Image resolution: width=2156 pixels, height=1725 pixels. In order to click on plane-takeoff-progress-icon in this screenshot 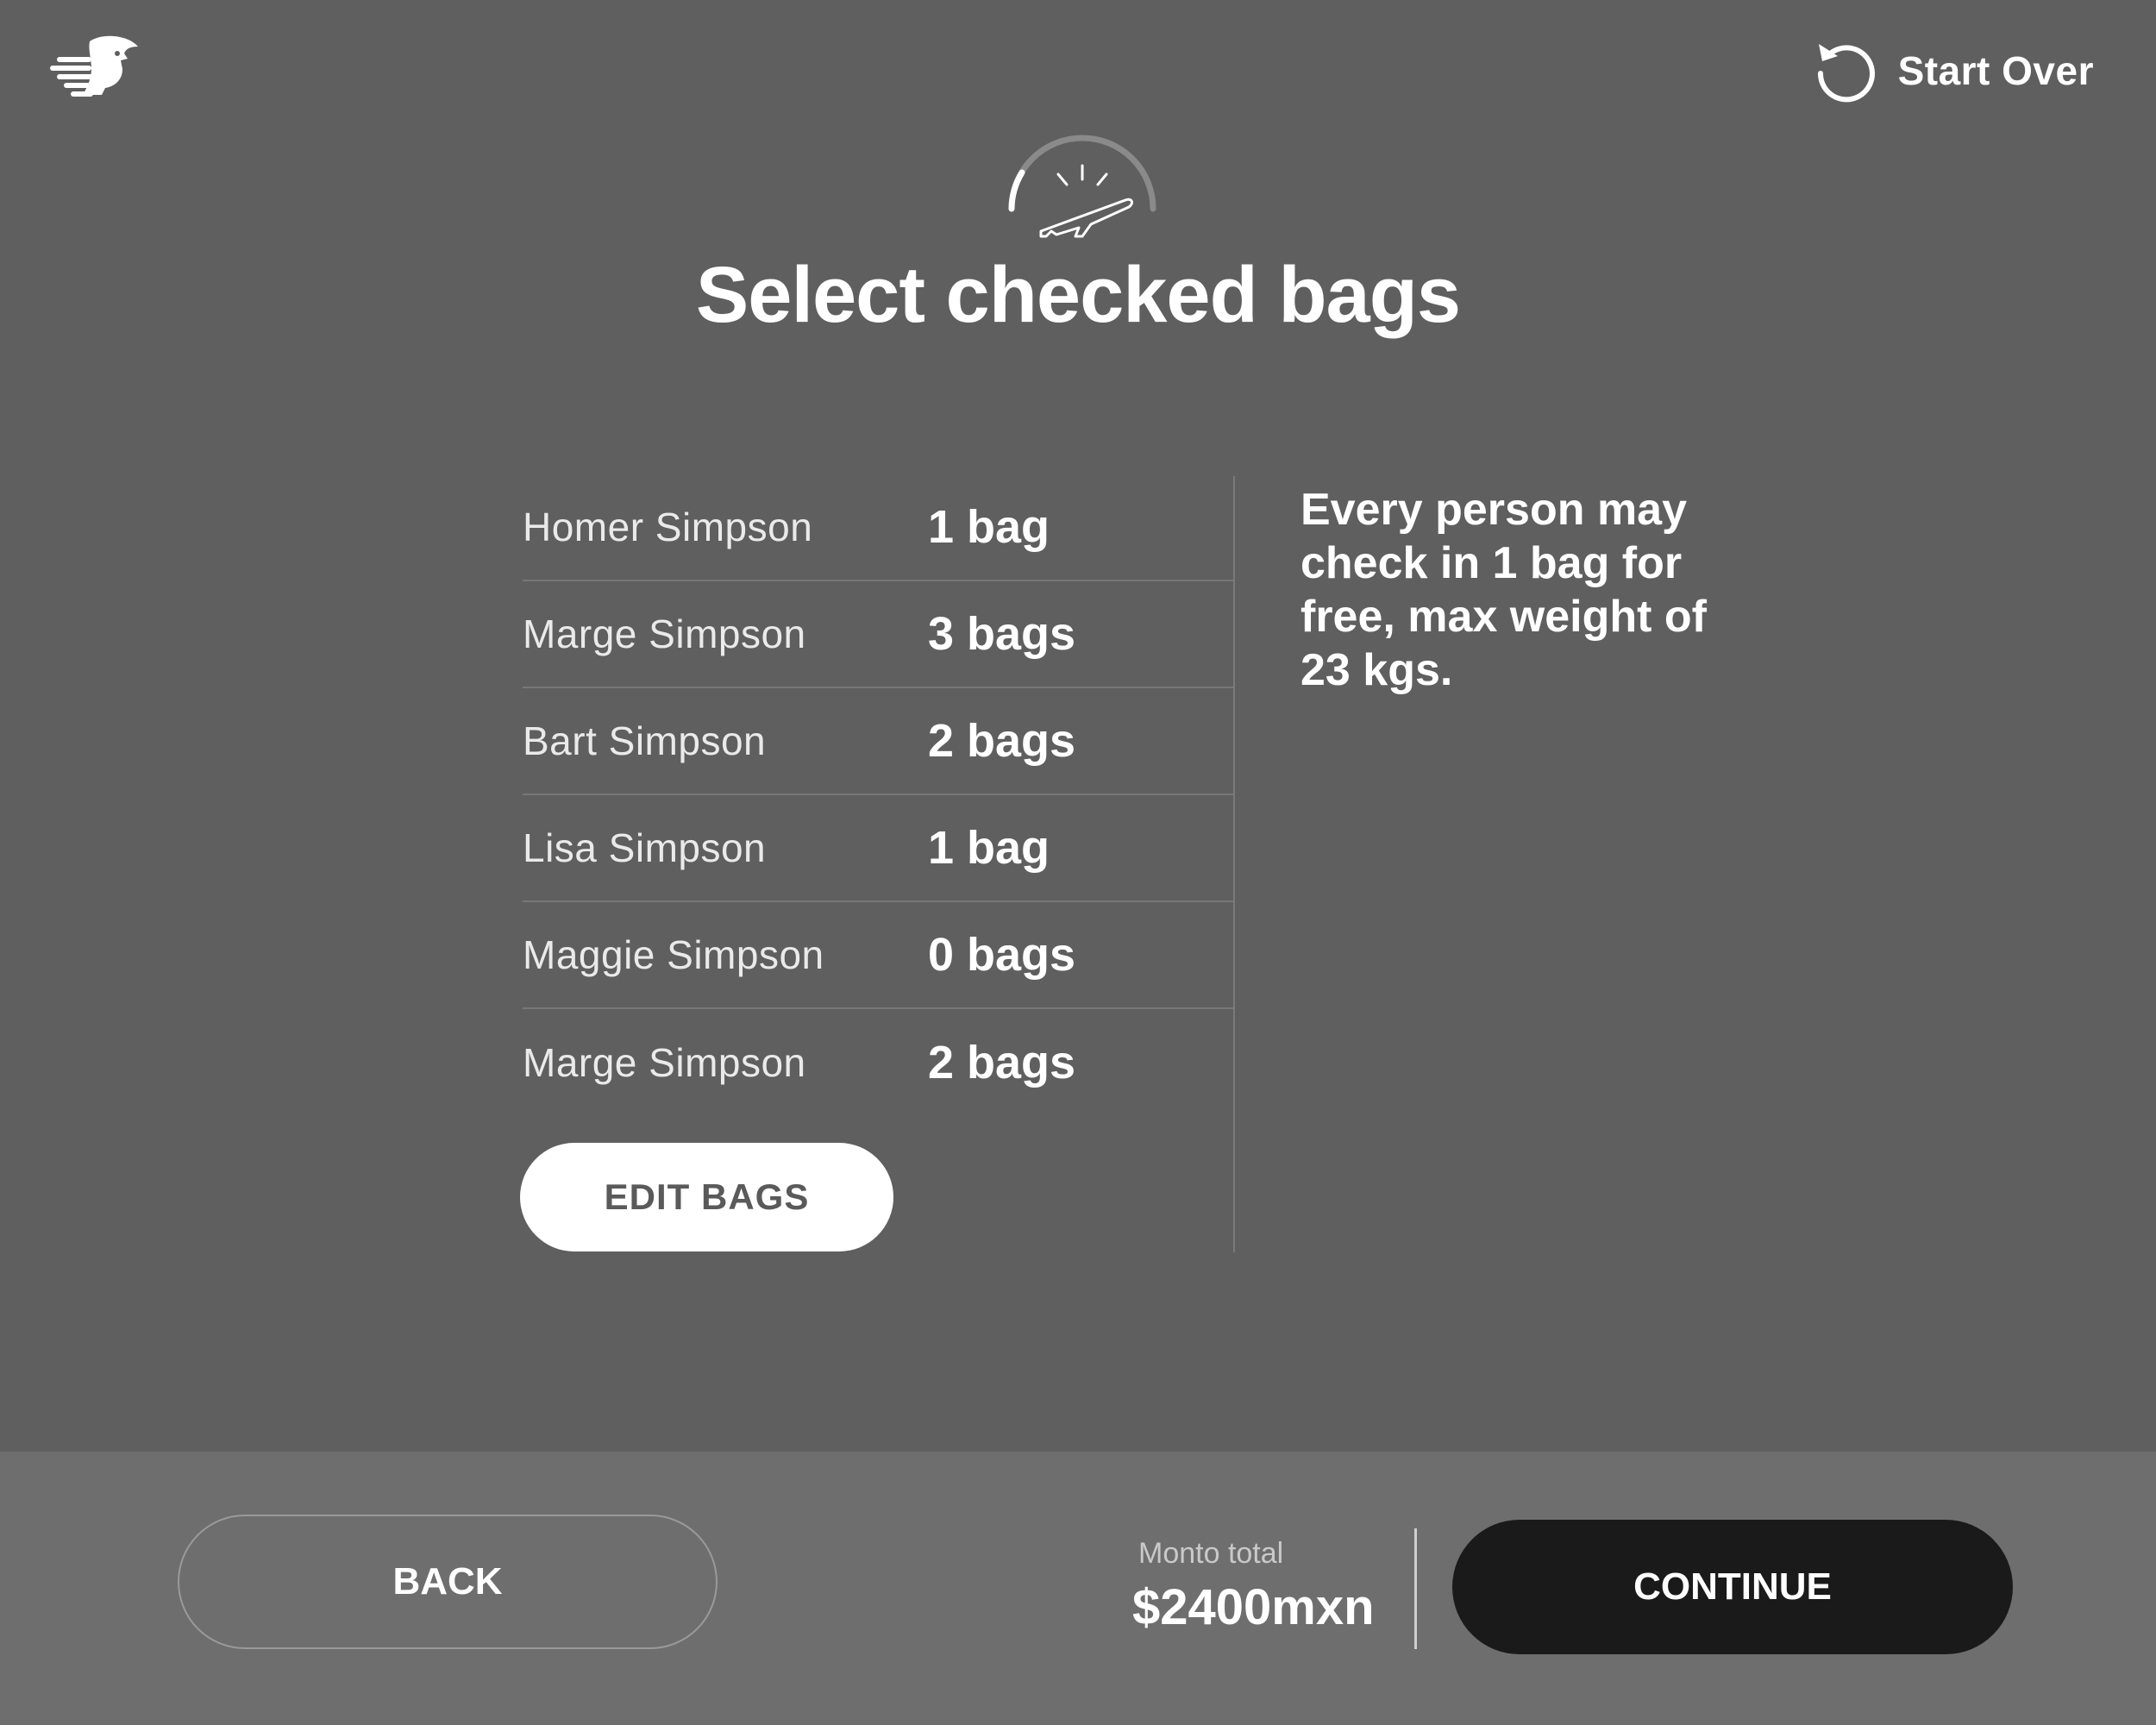, I will do `click(1082, 185)`.